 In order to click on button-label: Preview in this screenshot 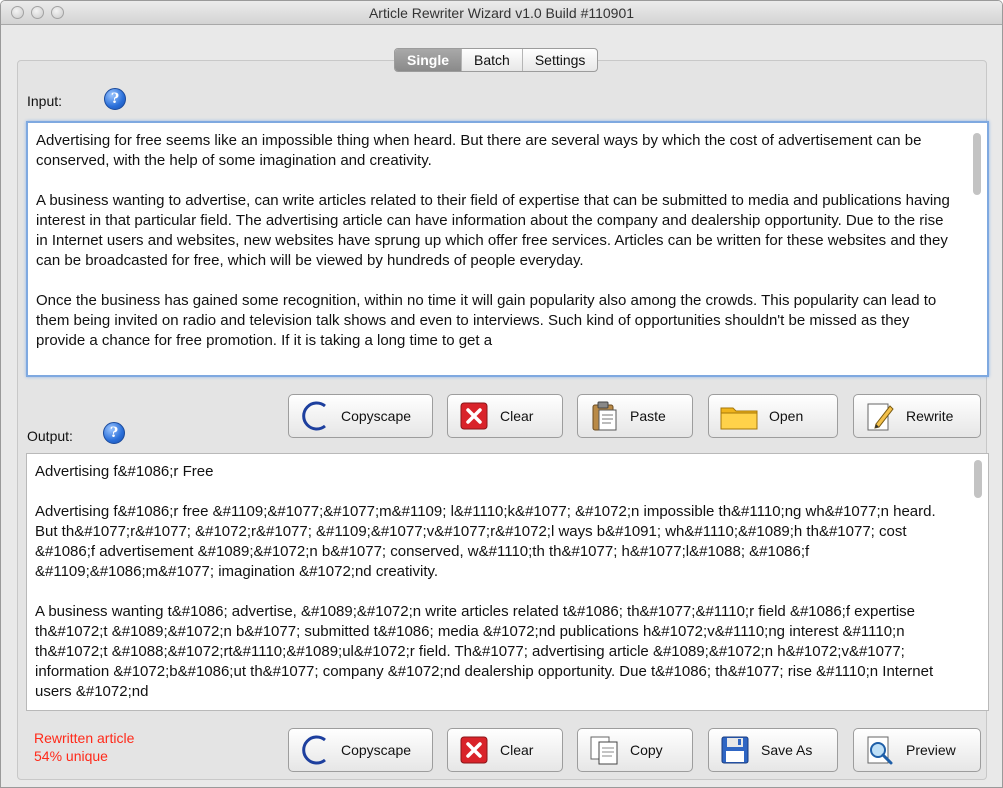, I will do `click(931, 750)`.